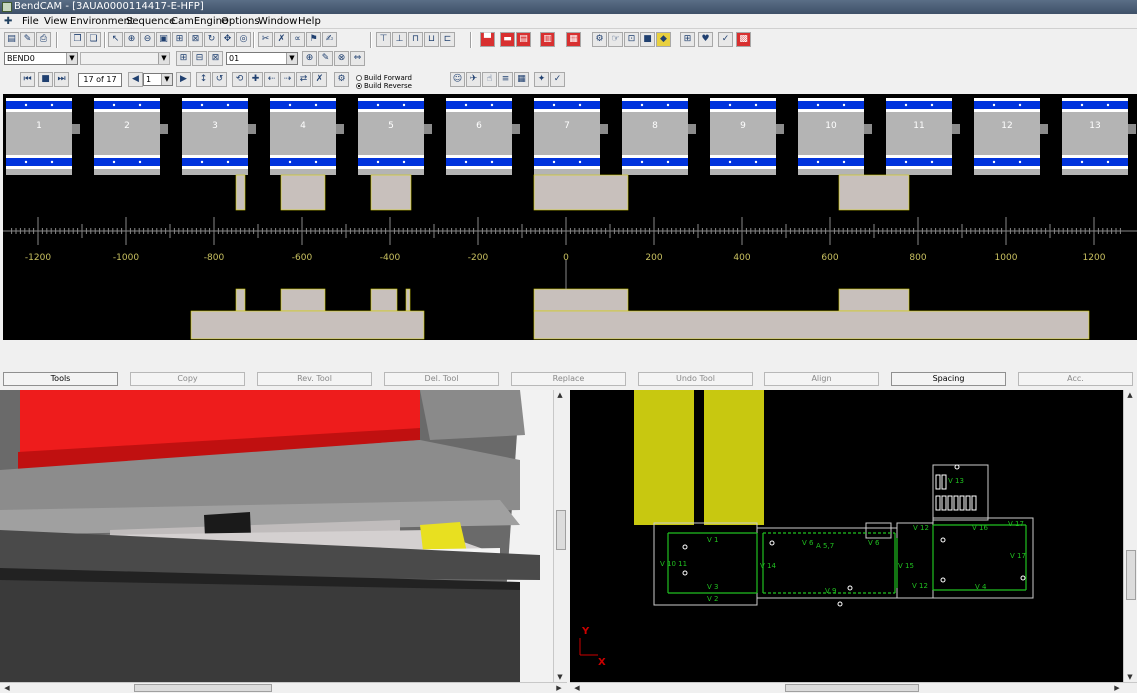 Image resolution: width=1137 pixels, height=693 pixels. Describe the element at coordinates (521, 79) in the screenshot. I see `anim-5-icon: ▦` at that location.